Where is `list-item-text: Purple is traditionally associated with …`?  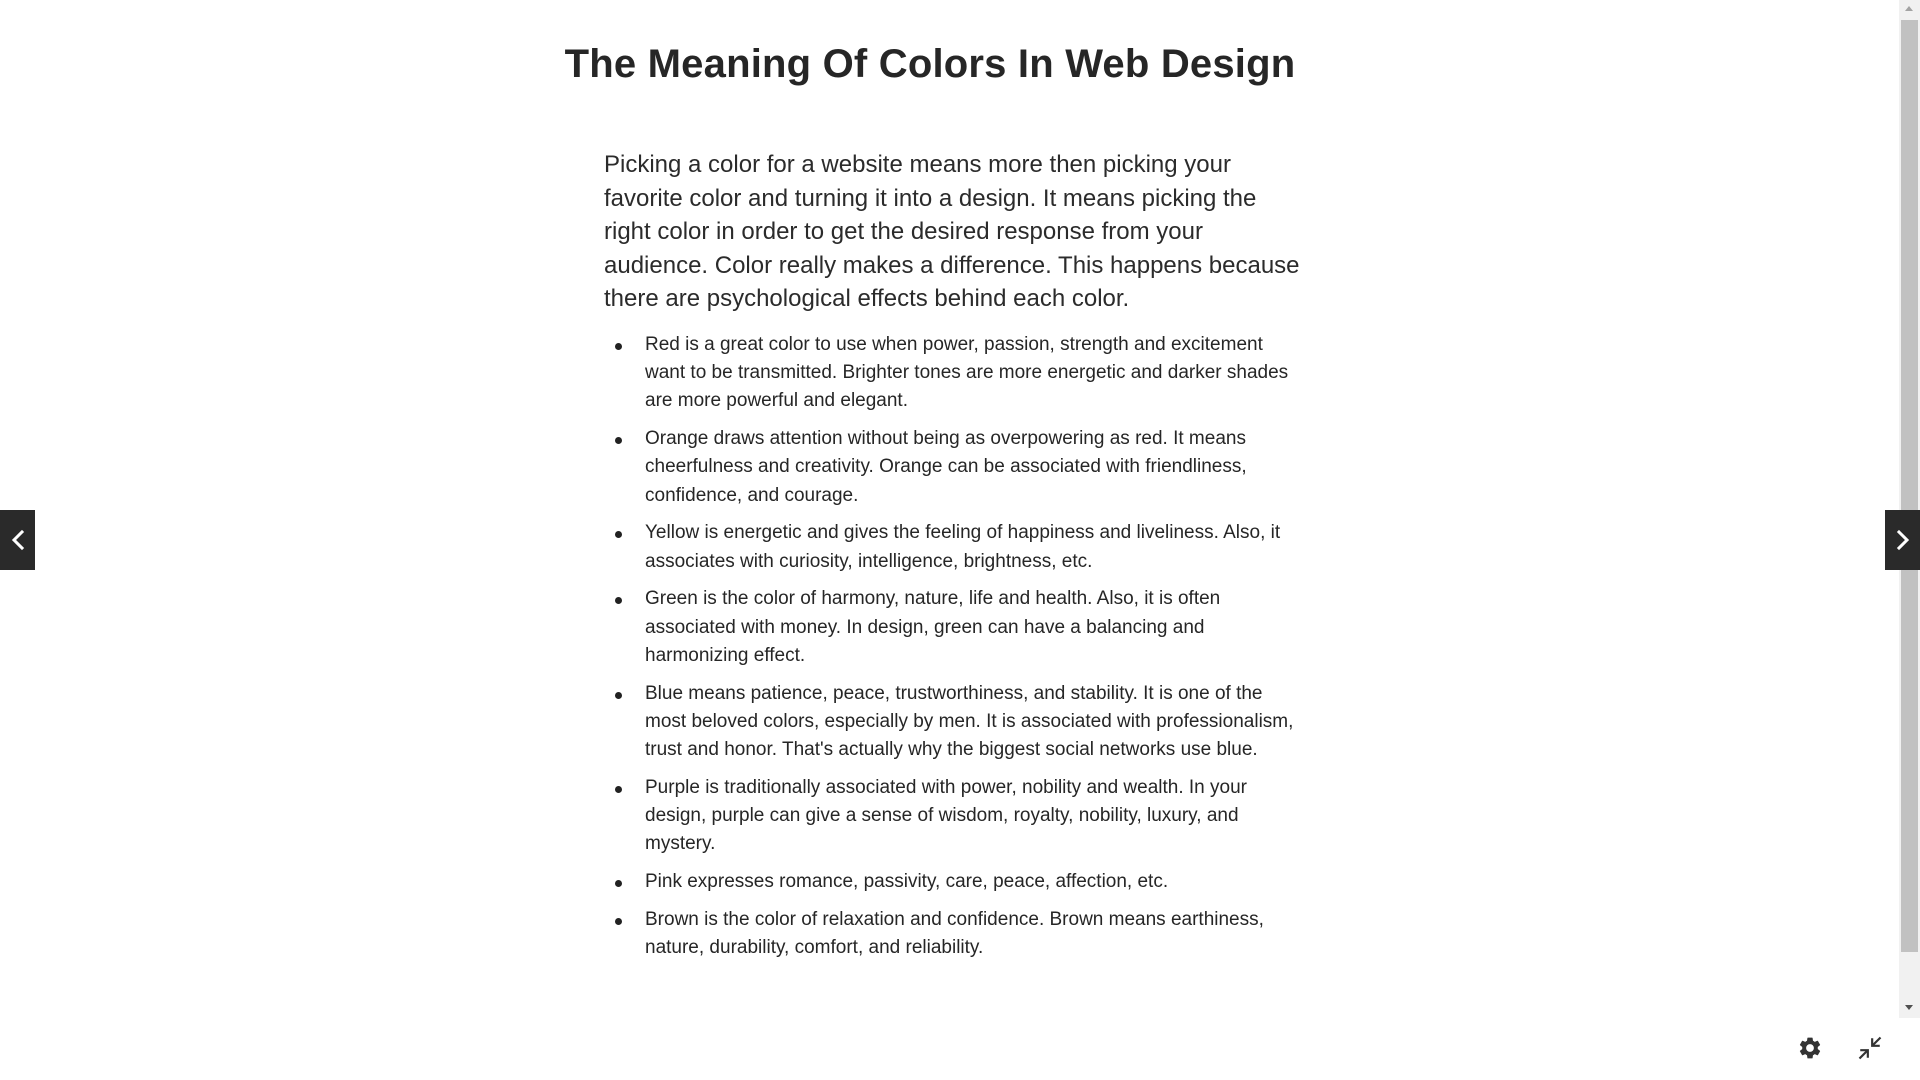 list-item-text: Purple is traditionally associated with … is located at coordinates (946, 815).